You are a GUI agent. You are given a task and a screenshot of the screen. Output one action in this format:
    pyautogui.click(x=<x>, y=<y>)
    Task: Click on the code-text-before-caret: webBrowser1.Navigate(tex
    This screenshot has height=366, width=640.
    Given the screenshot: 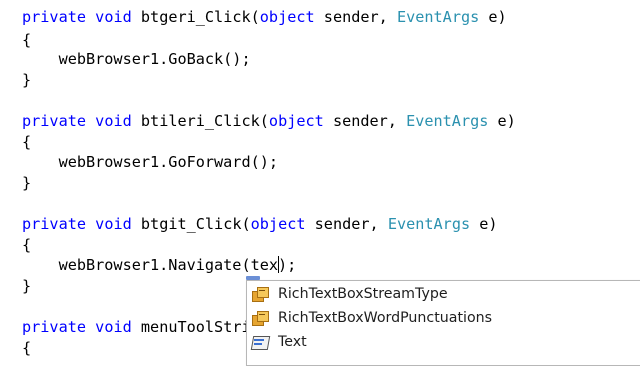 What is the action you would take?
    pyautogui.click(x=150, y=265)
    